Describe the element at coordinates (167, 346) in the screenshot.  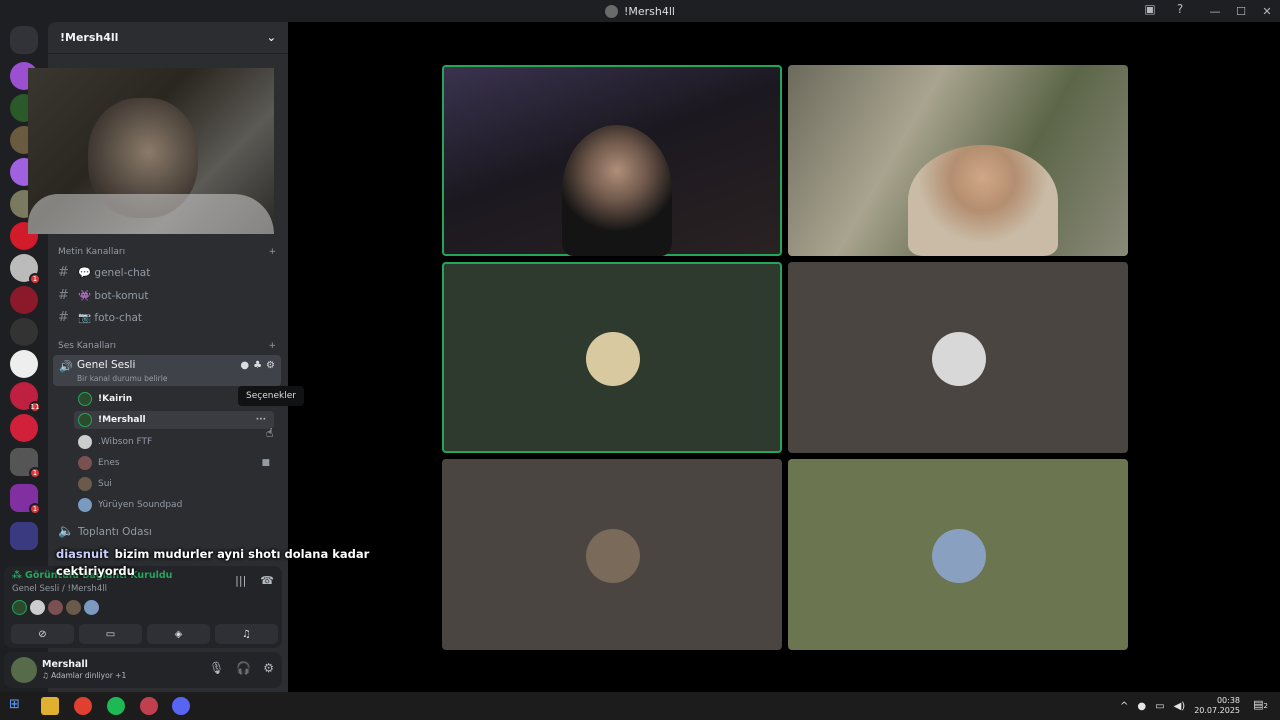
I see `category-voice: Ses Kanalları +` at that location.